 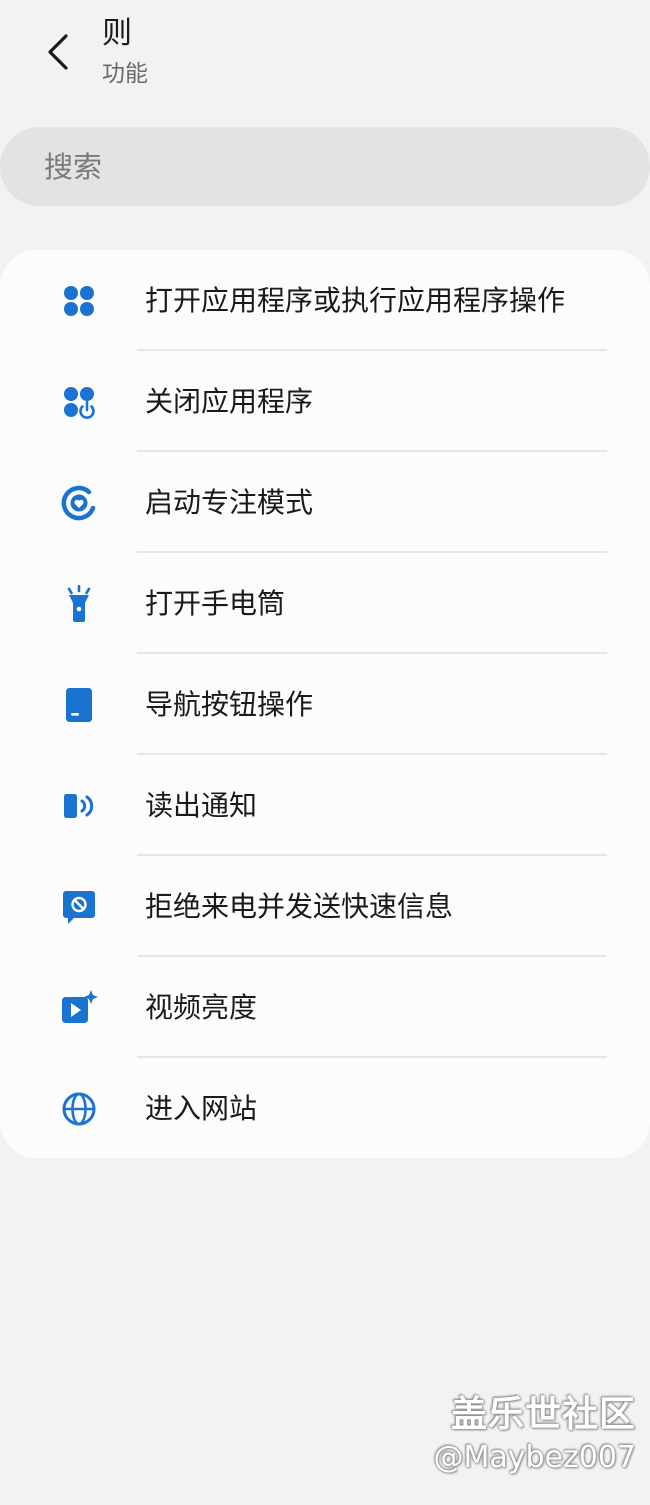 I want to click on search-input, so click(x=324, y=166).